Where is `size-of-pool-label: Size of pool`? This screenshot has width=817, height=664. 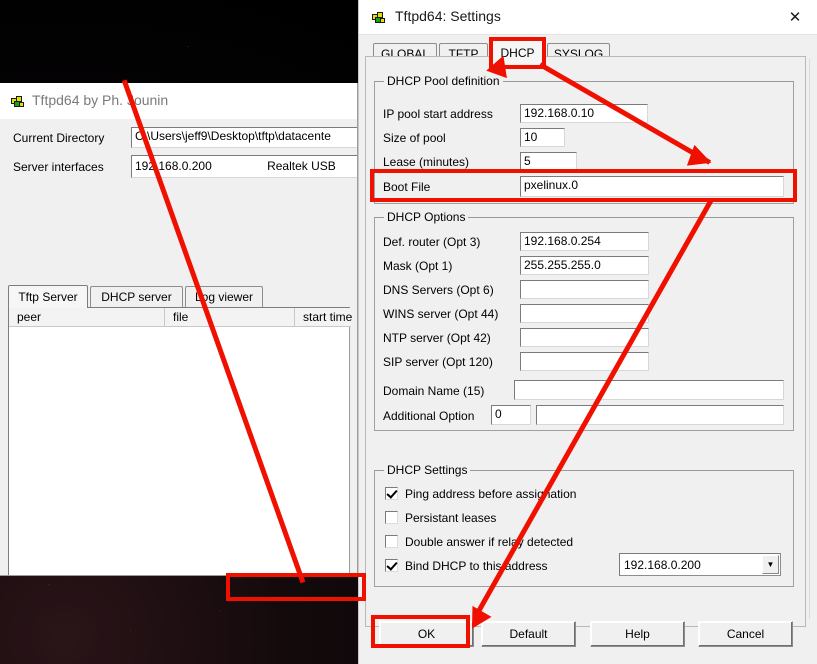
size-of-pool-label: Size of pool is located at coordinates (414, 138).